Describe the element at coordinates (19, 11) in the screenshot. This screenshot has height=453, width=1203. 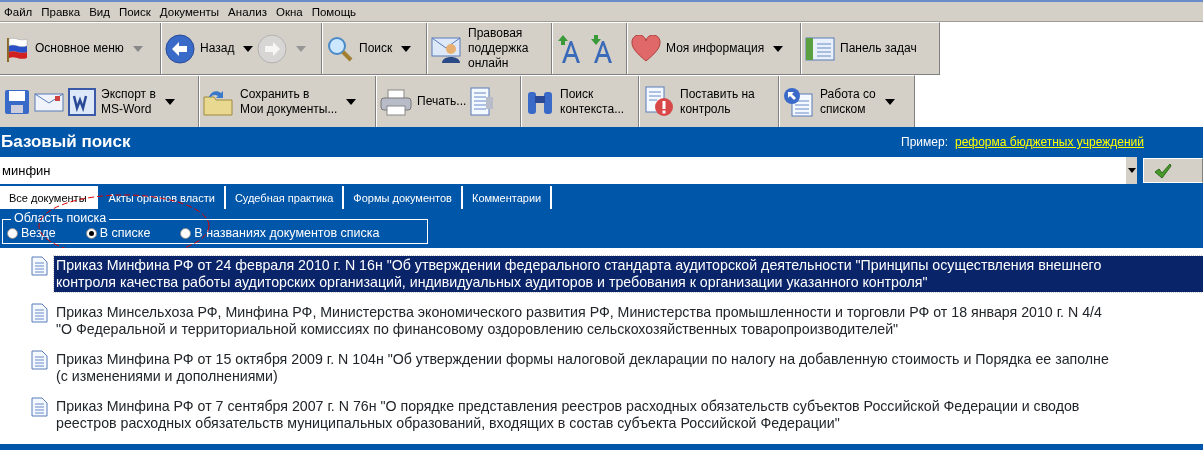
I see `menu-item: Файл` at that location.